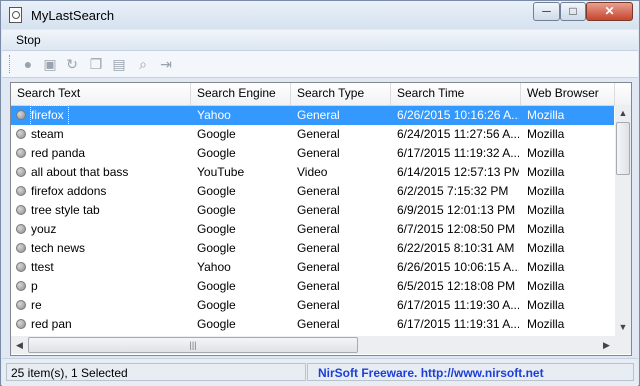  I want to click on cell-search-text: steam, so click(47, 134).